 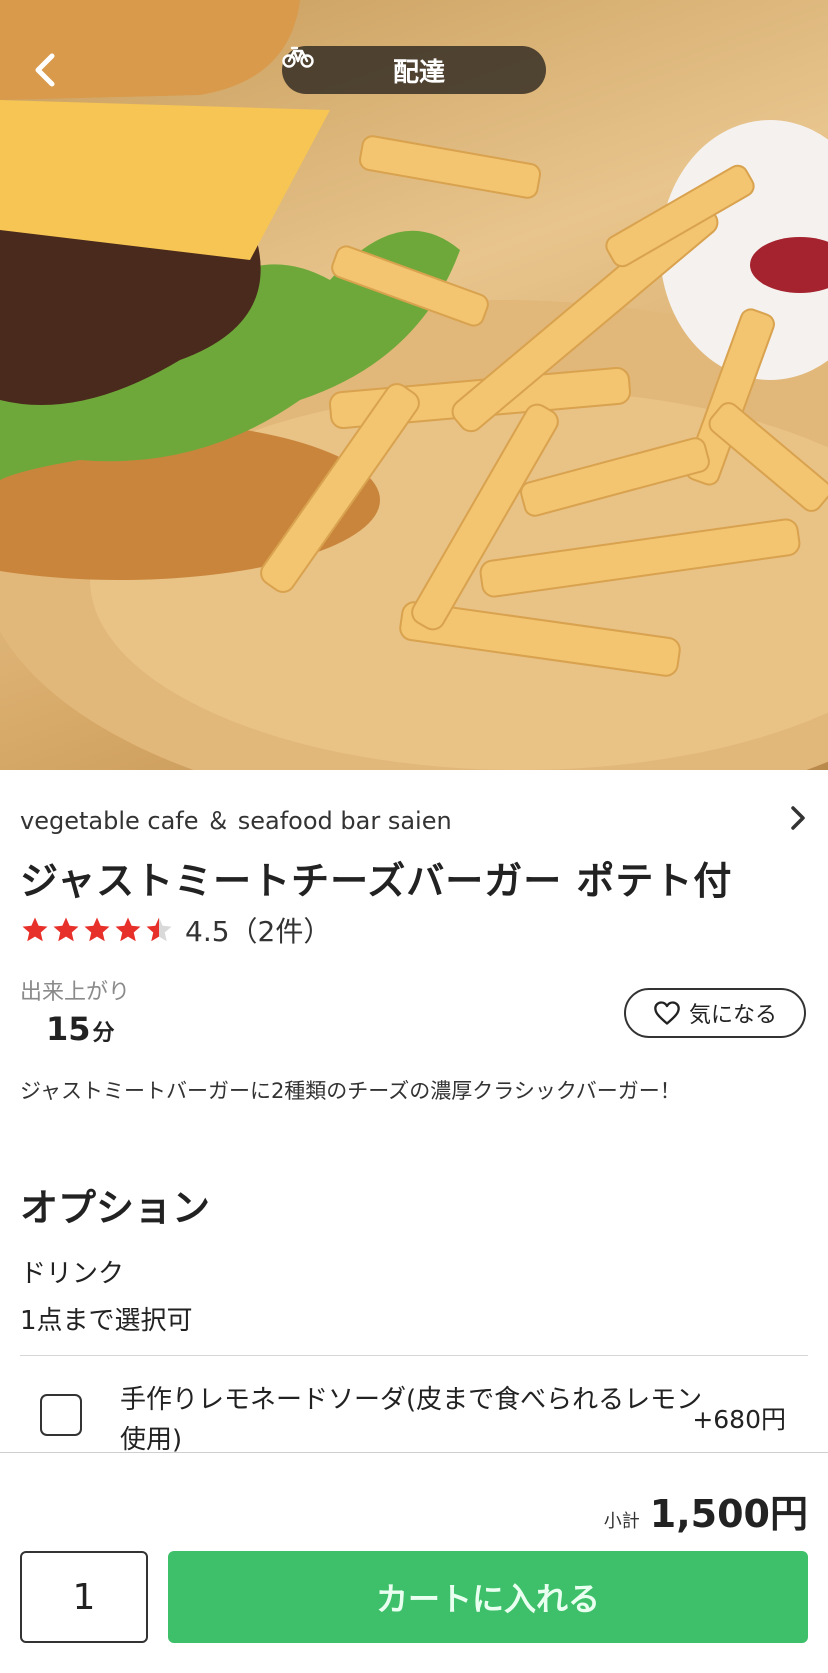 I want to click on star-rating, so click(x=97, y=930).